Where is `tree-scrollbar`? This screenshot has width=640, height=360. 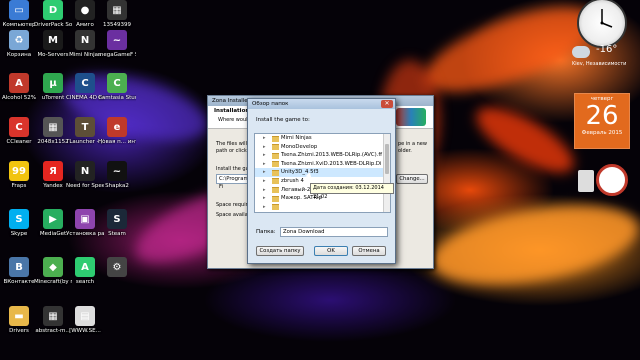
tree-scrollbar is located at coordinates (386, 173).